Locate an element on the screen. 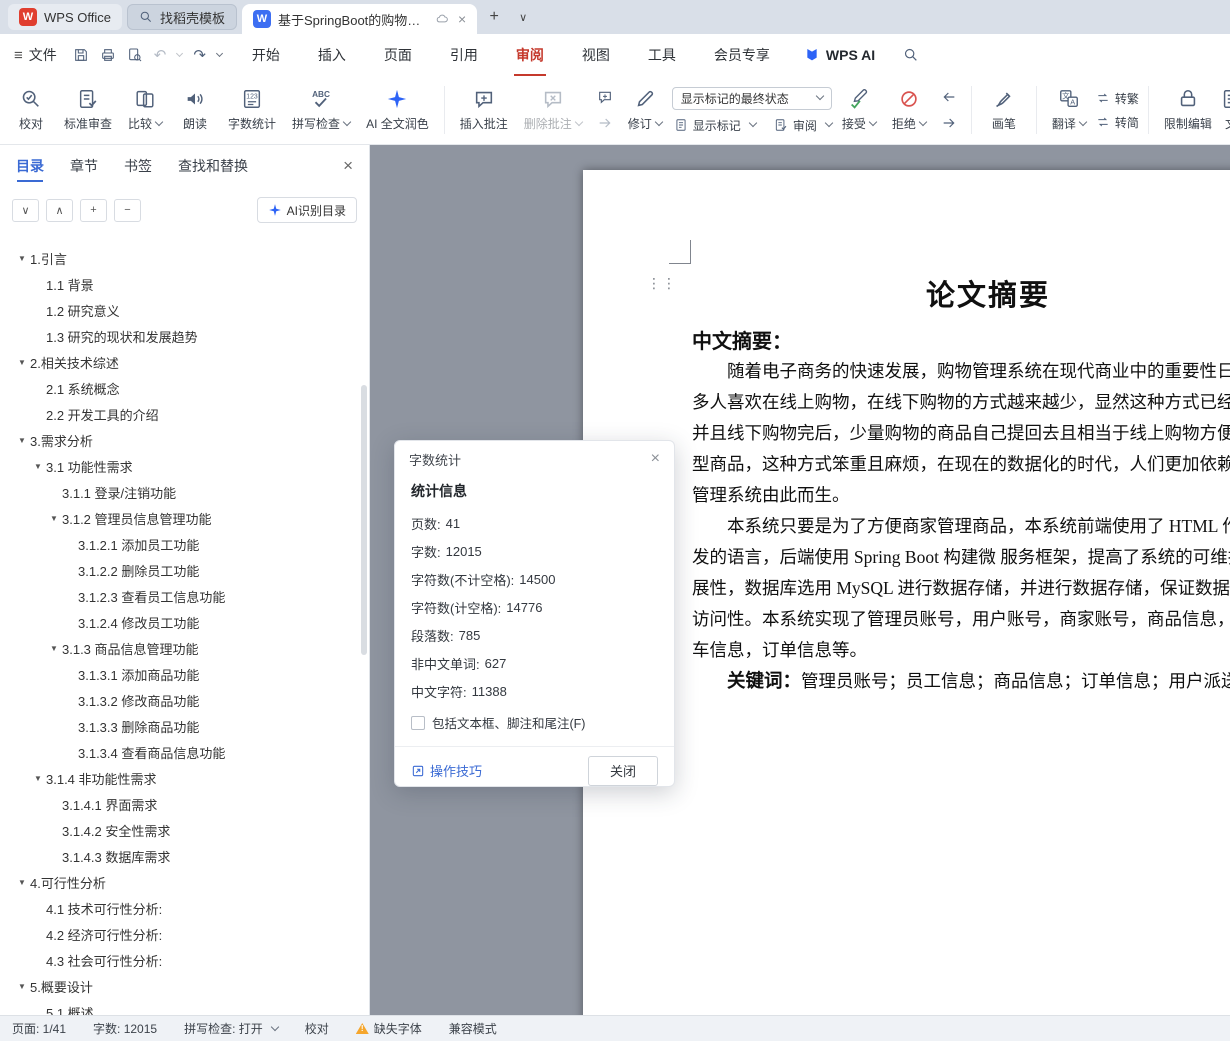 The height and width of the screenshot is (1041, 1230). save-icon is located at coordinates (81, 55).